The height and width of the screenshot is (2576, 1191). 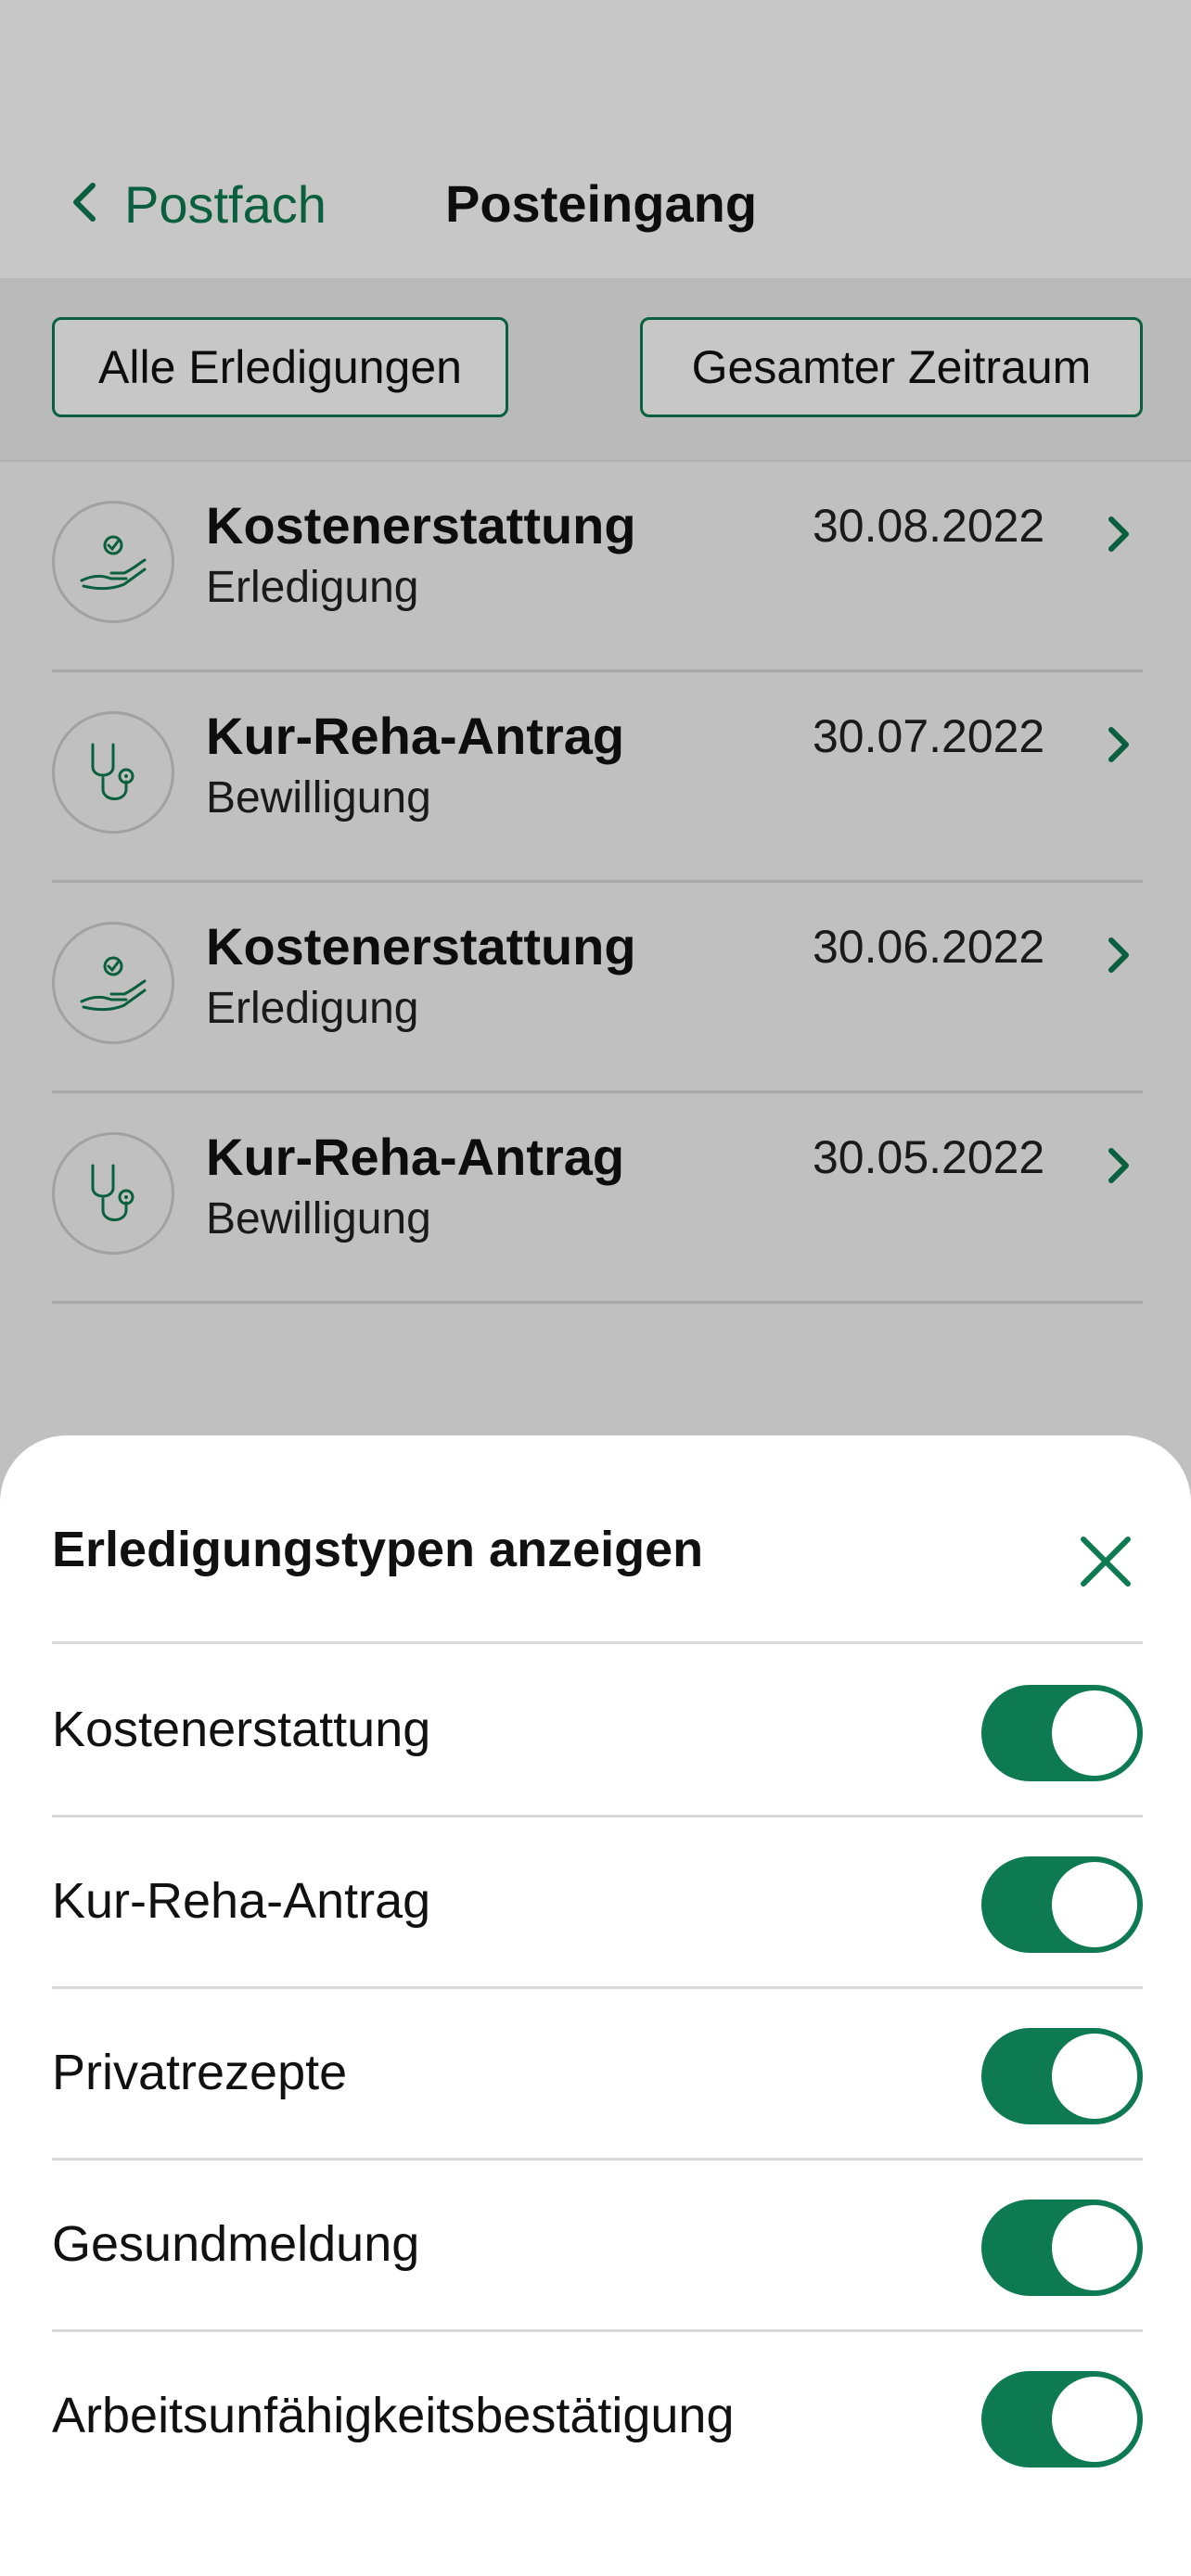 I want to click on option-label: Arbeitsunfähigkeitsbestätigung, so click(x=393, y=2415).